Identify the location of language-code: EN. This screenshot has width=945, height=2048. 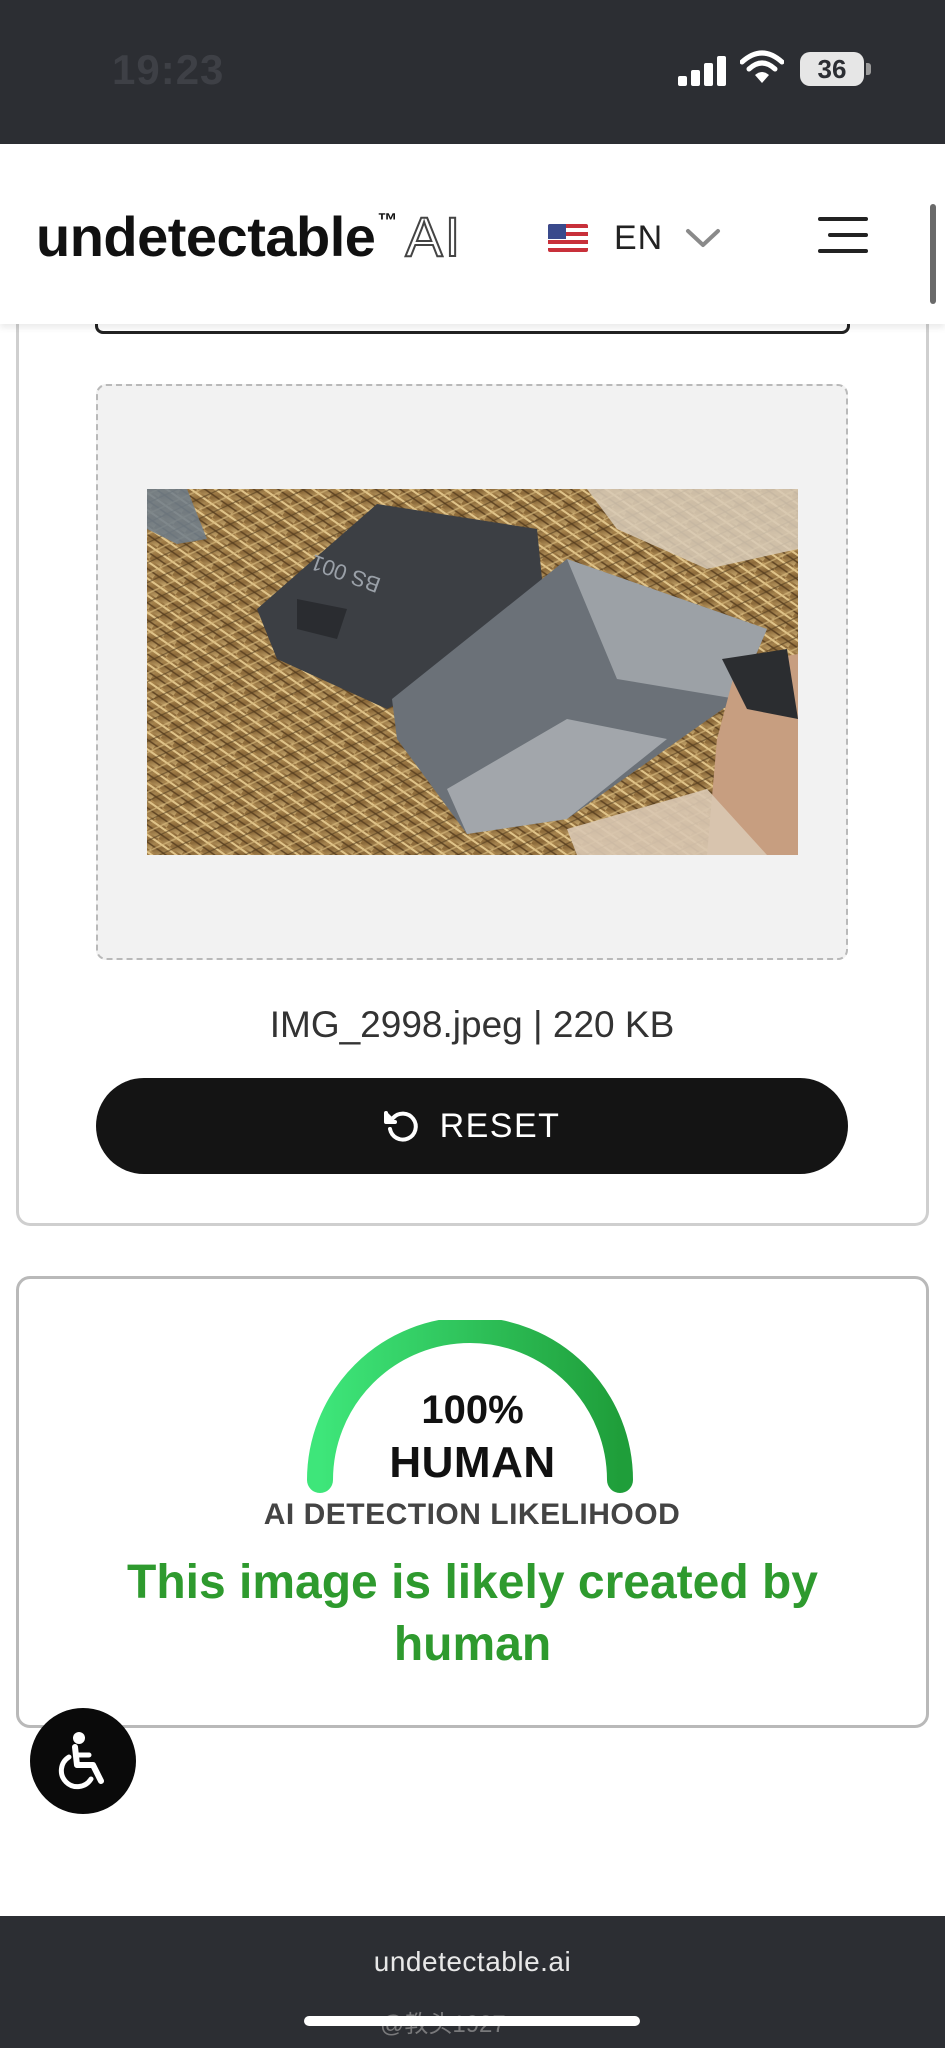
(639, 237).